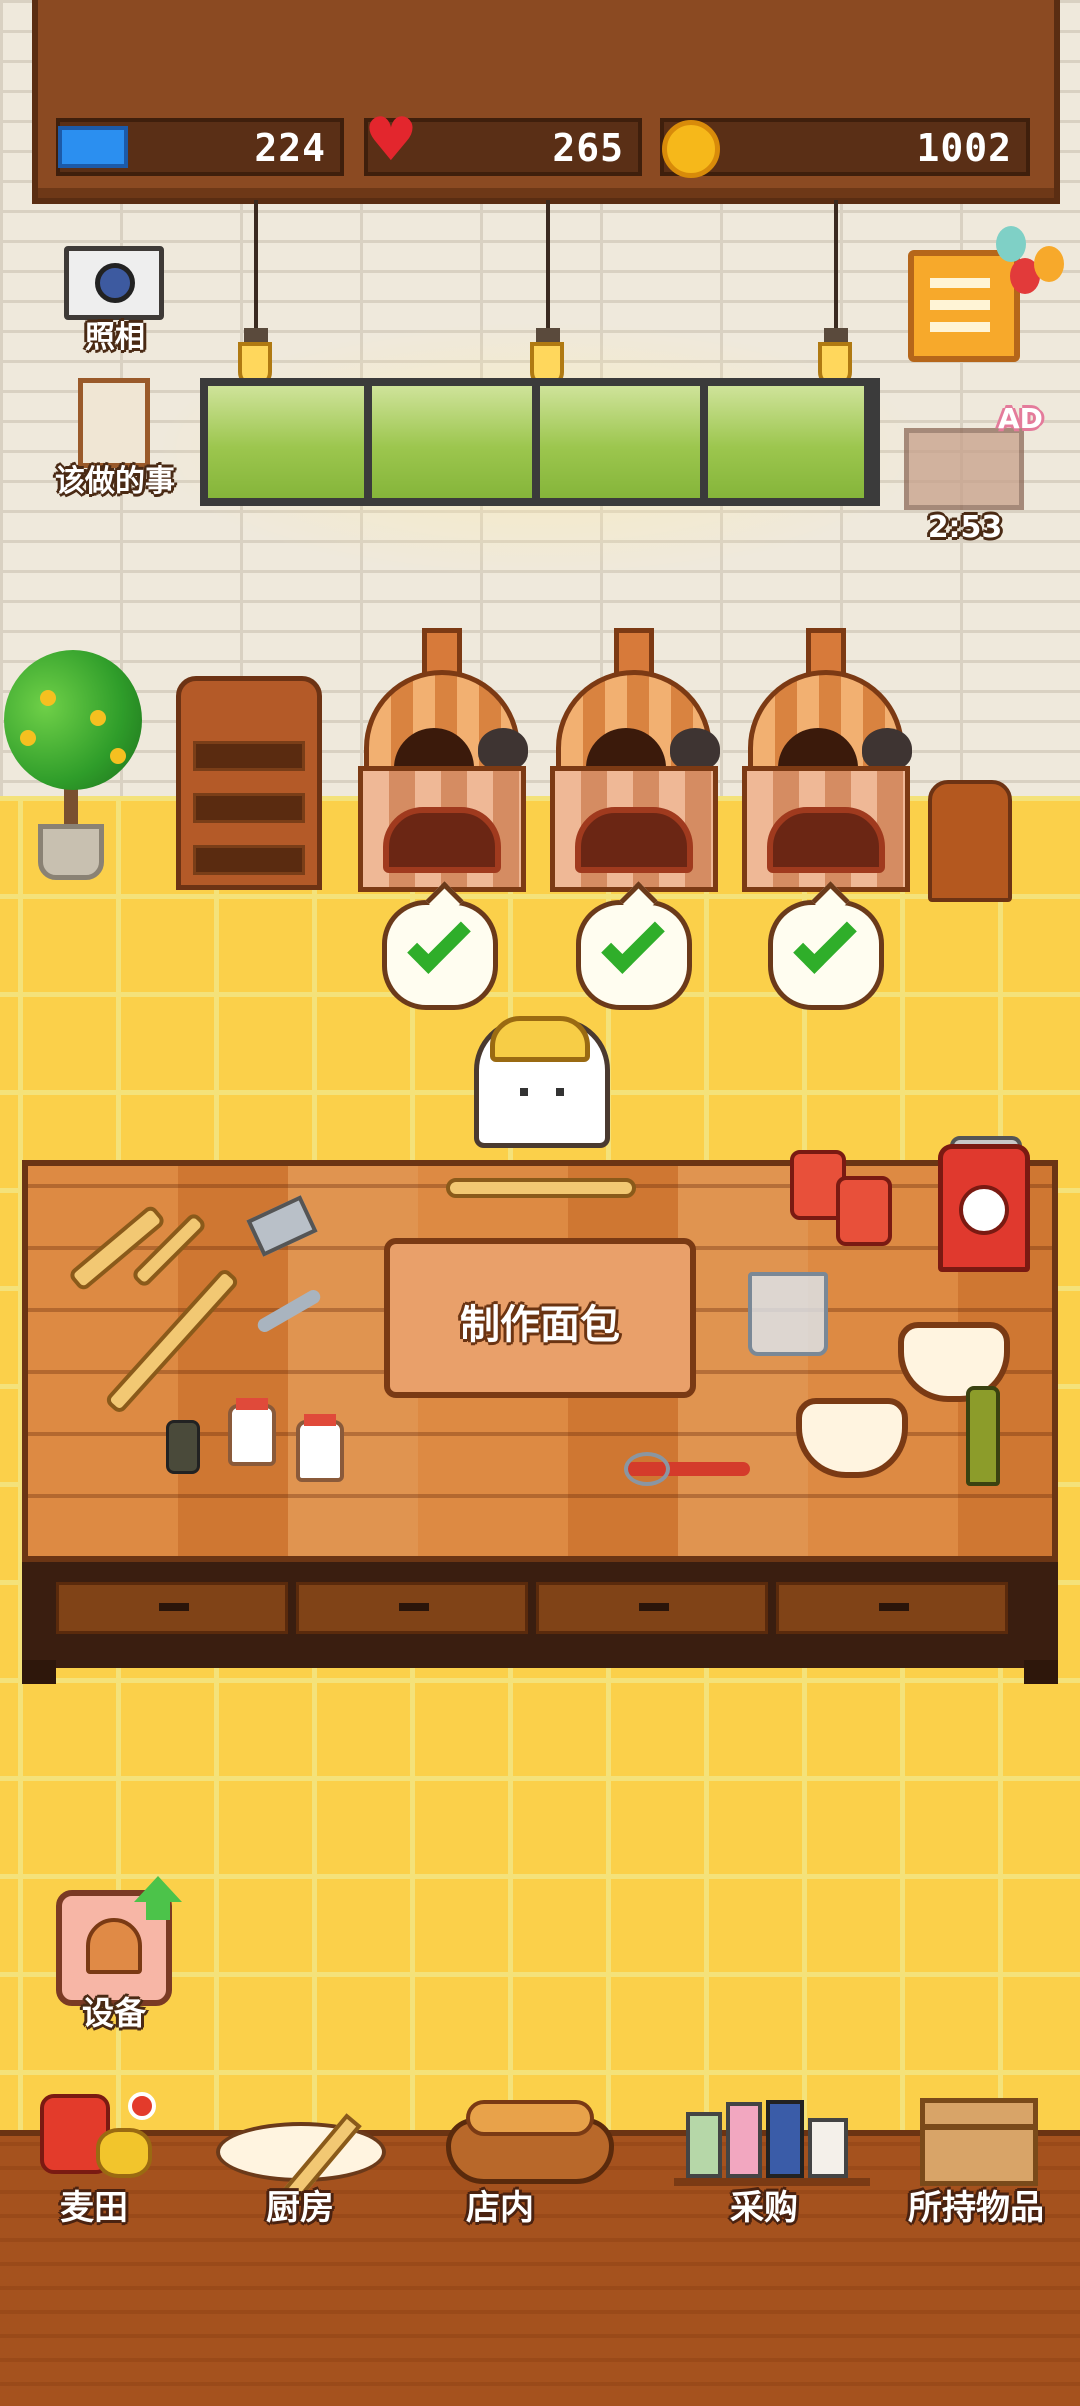 The width and height of the screenshot is (1080, 2406). I want to click on kitchen-scale-icon, so click(984, 1208).